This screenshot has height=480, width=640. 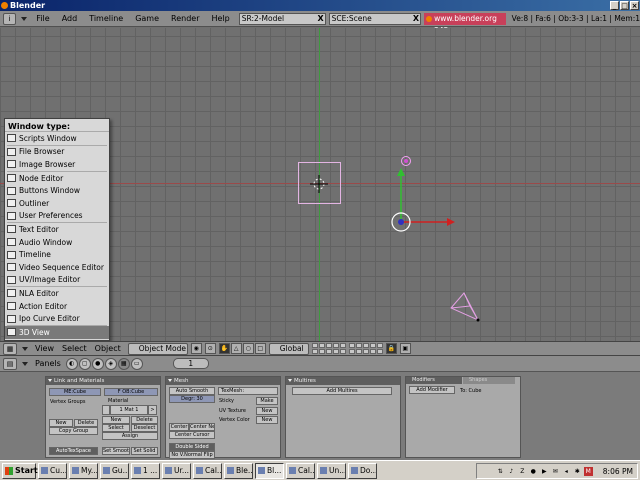 What do you see at coordinates (210, 348) in the screenshot?
I see `pivot-icon: ⊙` at bounding box center [210, 348].